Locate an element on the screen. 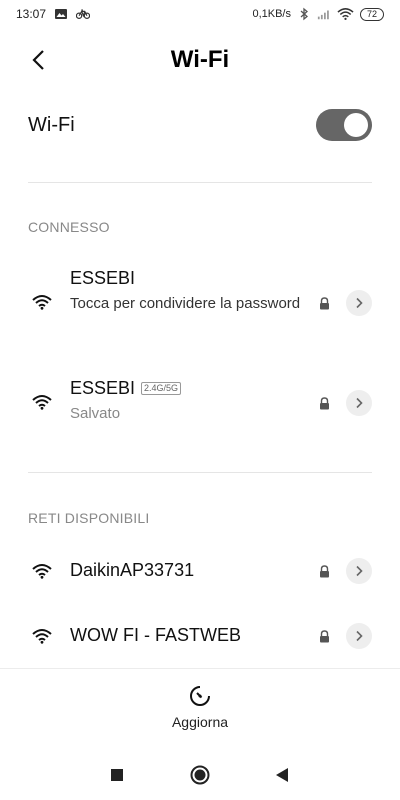 The image size is (400, 800). home-button is located at coordinates (200, 775).